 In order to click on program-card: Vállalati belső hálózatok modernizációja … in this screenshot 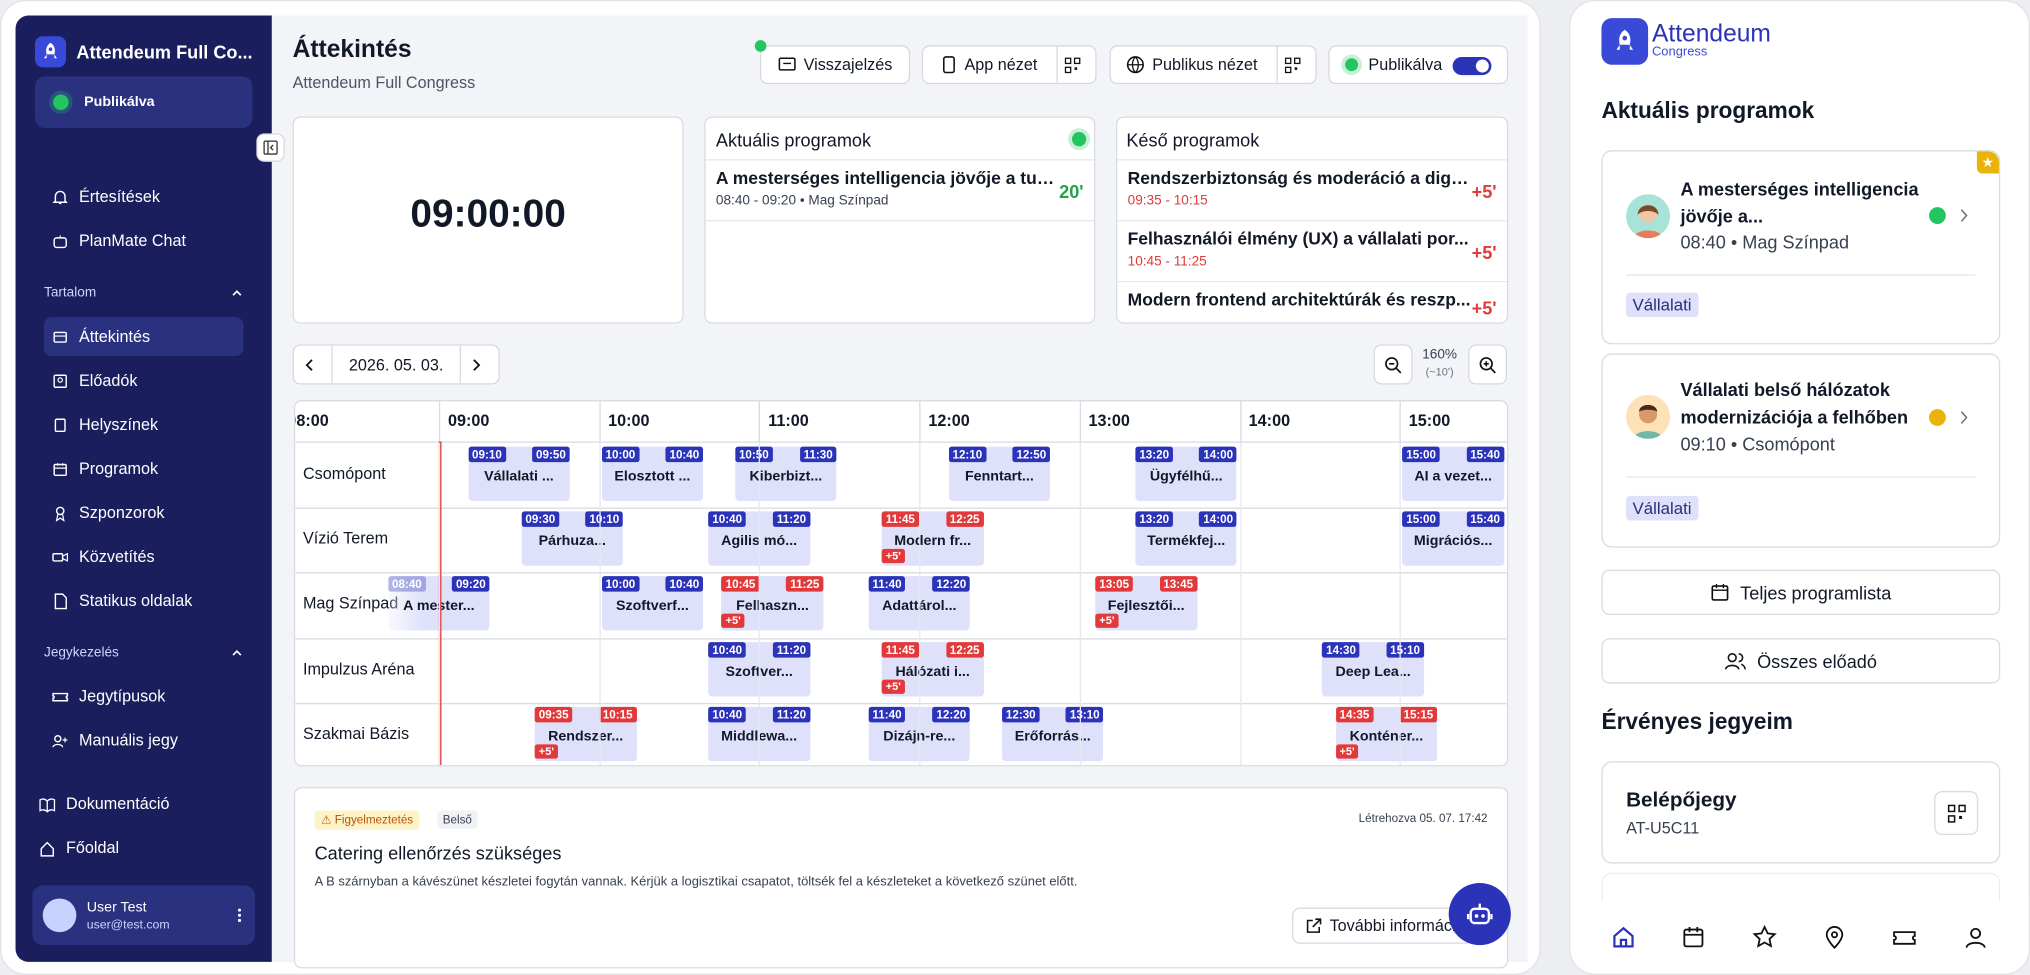, I will do `click(1801, 450)`.